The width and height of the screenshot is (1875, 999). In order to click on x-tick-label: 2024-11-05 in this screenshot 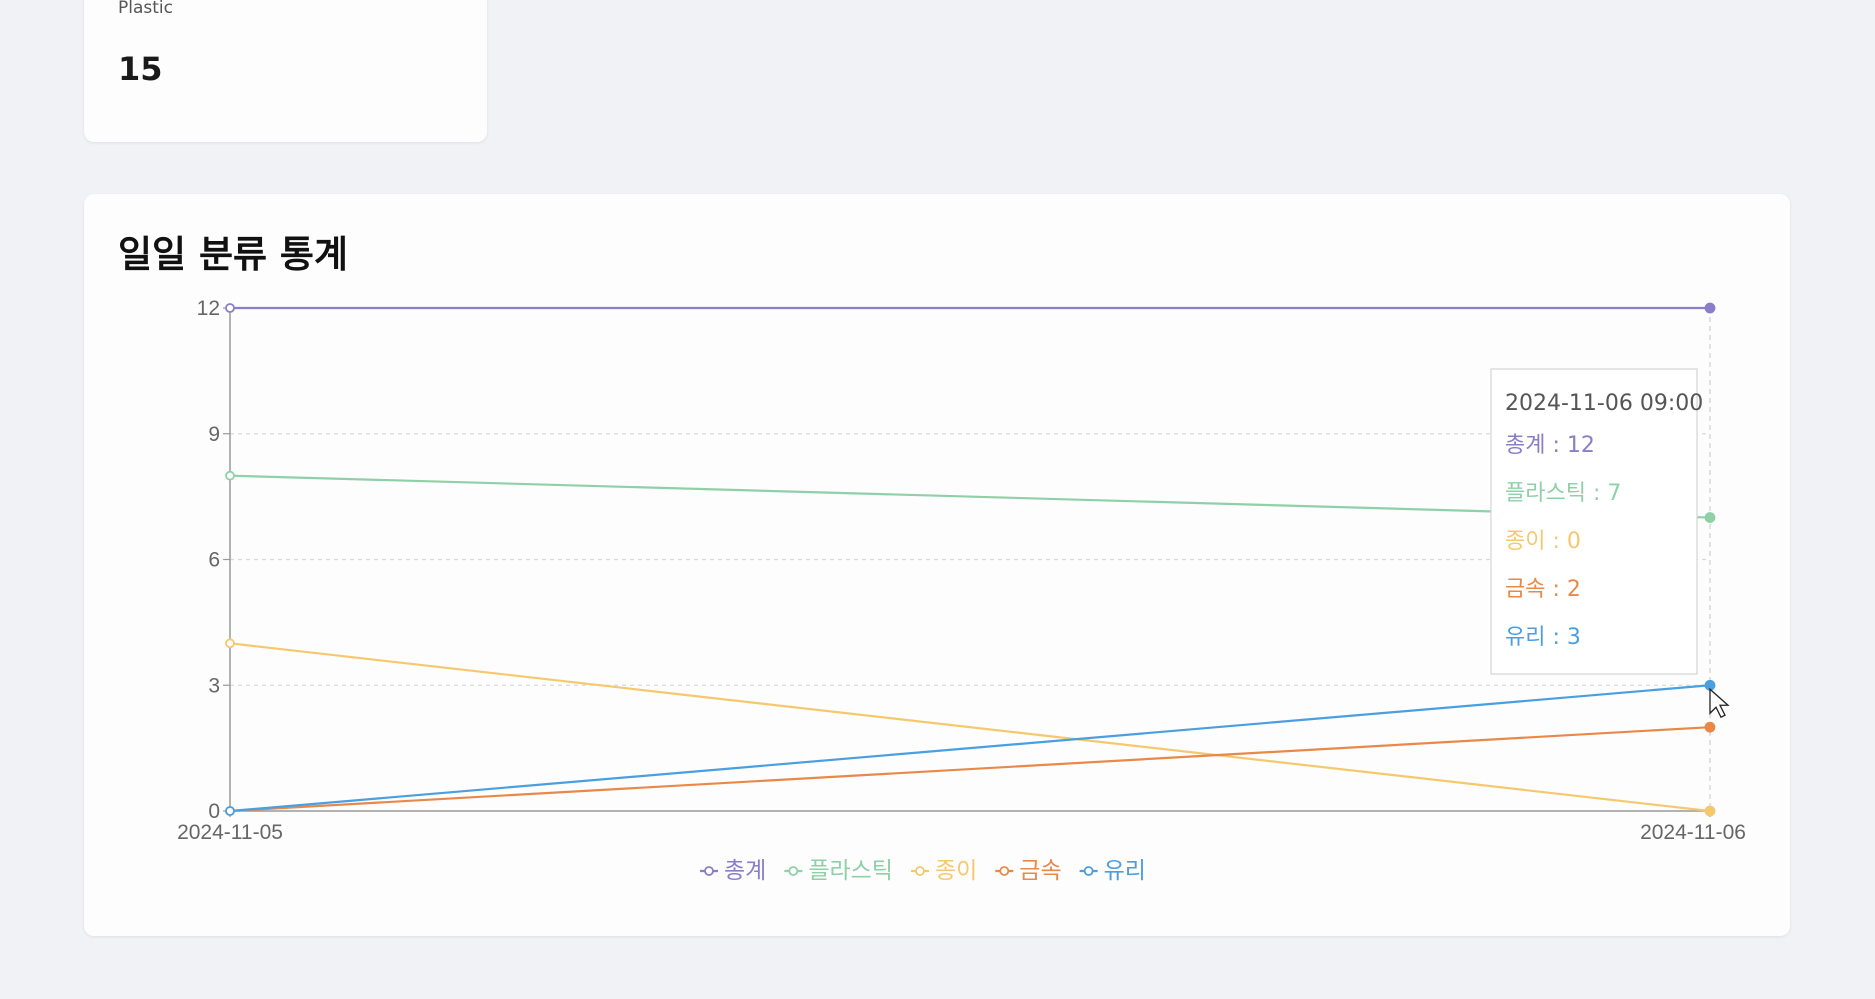, I will do `click(230, 832)`.